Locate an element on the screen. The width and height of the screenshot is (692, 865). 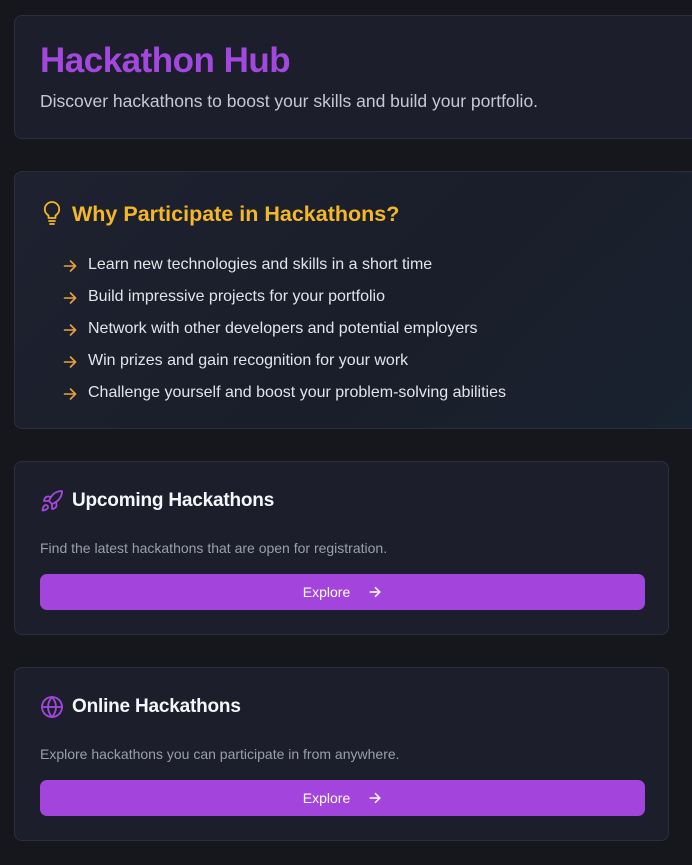
why-participate-title: Why Participate in Hackathons? is located at coordinates (236, 214).